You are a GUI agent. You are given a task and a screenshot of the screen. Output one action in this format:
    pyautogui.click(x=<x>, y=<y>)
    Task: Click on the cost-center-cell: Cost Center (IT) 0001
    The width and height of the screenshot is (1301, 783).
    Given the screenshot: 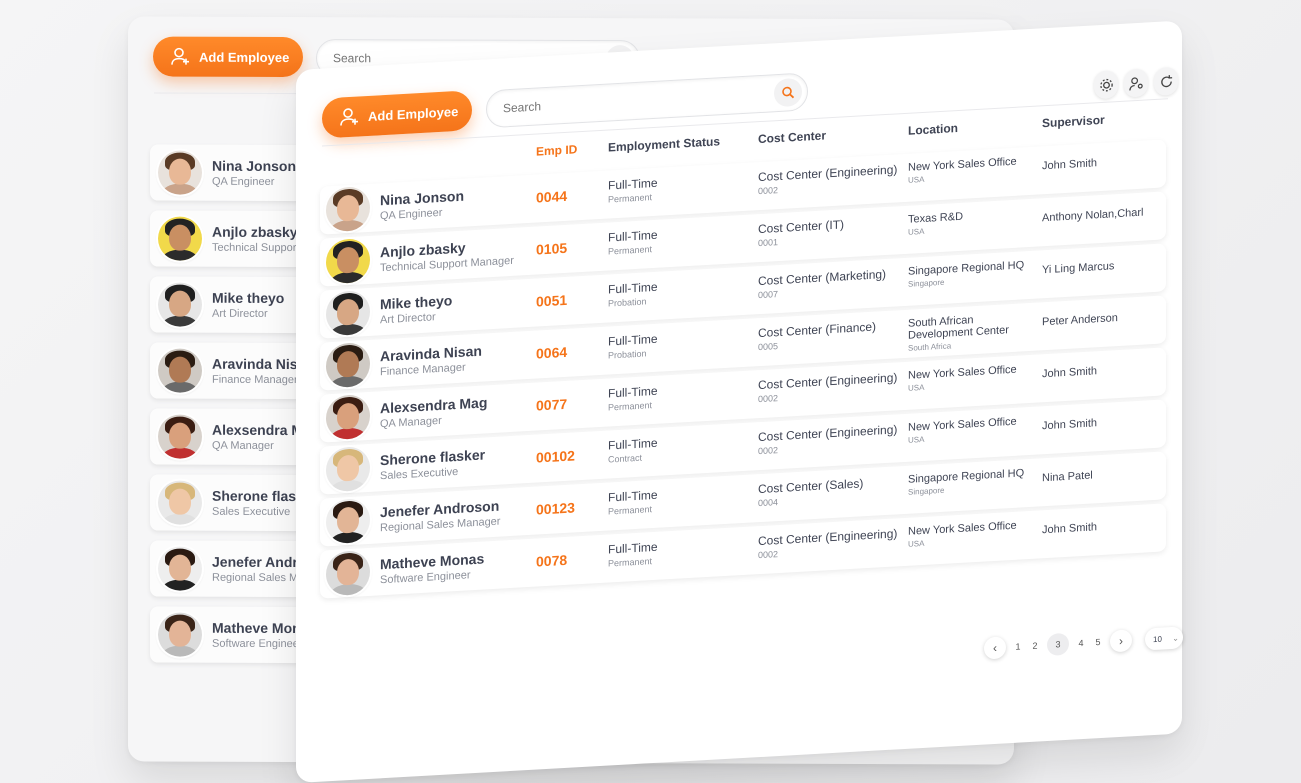 What is the action you would take?
    pyautogui.click(x=801, y=232)
    